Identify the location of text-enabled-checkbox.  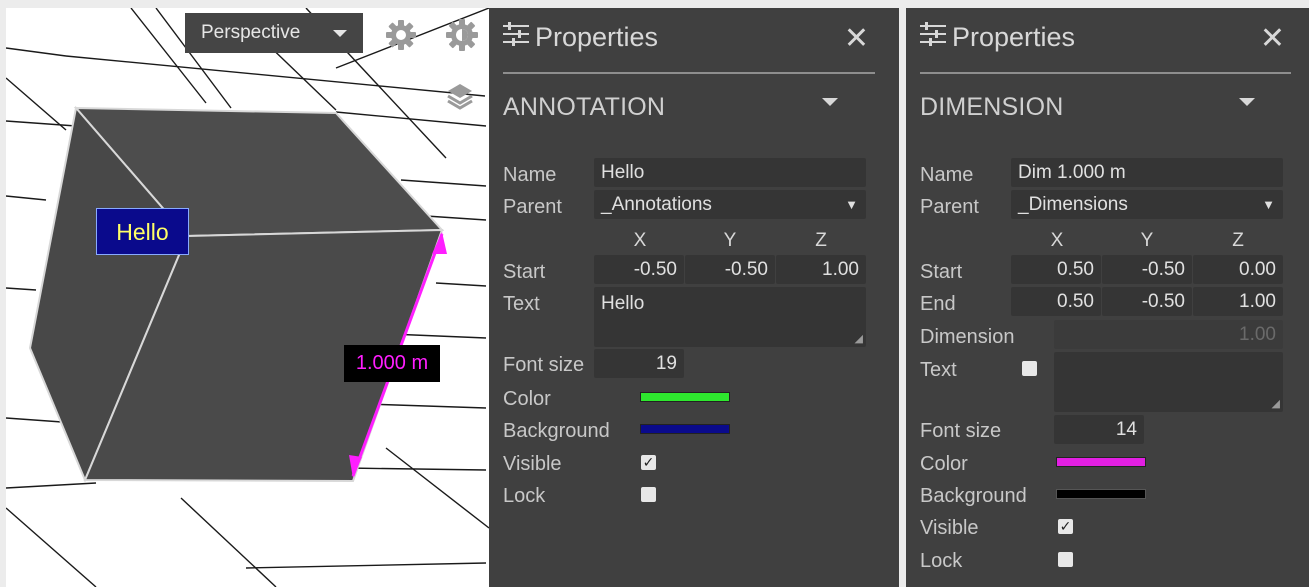
(1029, 368).